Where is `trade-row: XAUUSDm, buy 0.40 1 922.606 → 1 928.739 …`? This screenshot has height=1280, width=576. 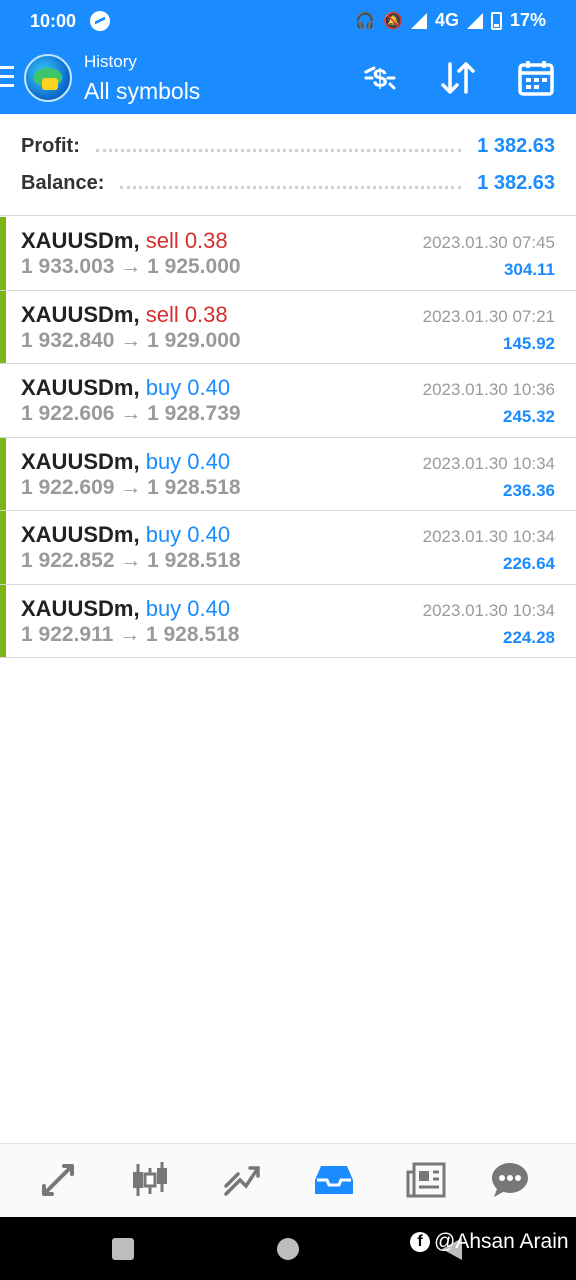
trade-row: XAUUSDm, buy 0.40 1 922.606 → 1 928.739 … is located at coordinates (288, 401).